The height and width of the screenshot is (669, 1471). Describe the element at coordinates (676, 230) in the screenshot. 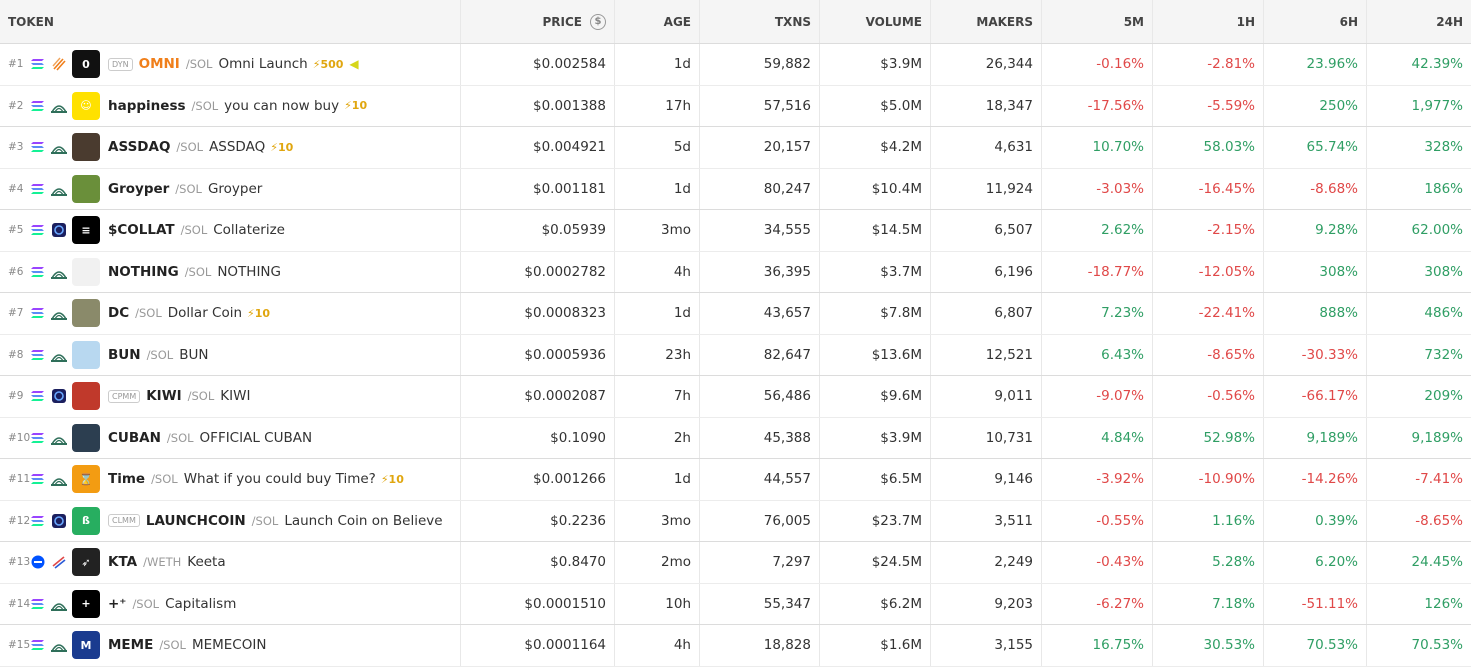

I see `age-value: 3mo` at that location.